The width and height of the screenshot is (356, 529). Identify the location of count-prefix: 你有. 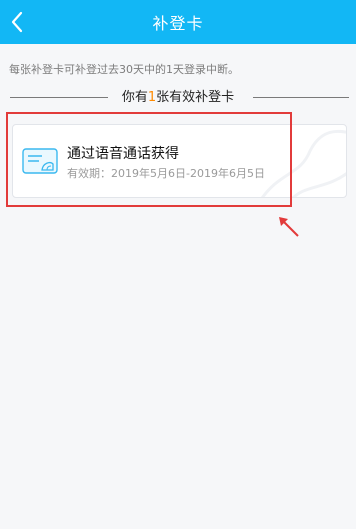
(134, 97).